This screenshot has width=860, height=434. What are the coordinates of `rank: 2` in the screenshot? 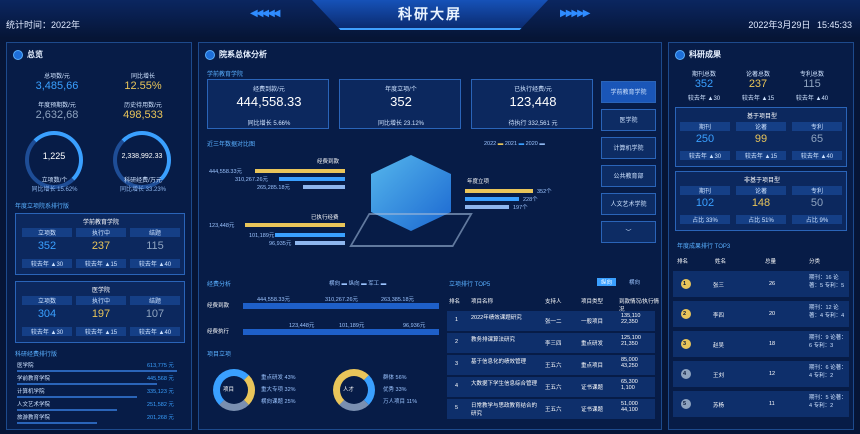 It's located at (457, 342).